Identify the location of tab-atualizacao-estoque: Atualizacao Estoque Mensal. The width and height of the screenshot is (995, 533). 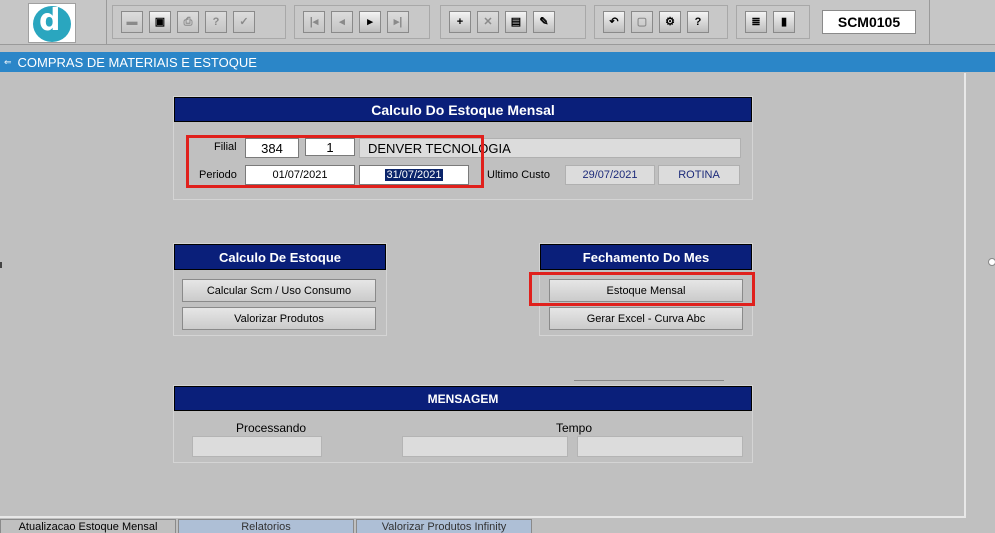
(88, 526).